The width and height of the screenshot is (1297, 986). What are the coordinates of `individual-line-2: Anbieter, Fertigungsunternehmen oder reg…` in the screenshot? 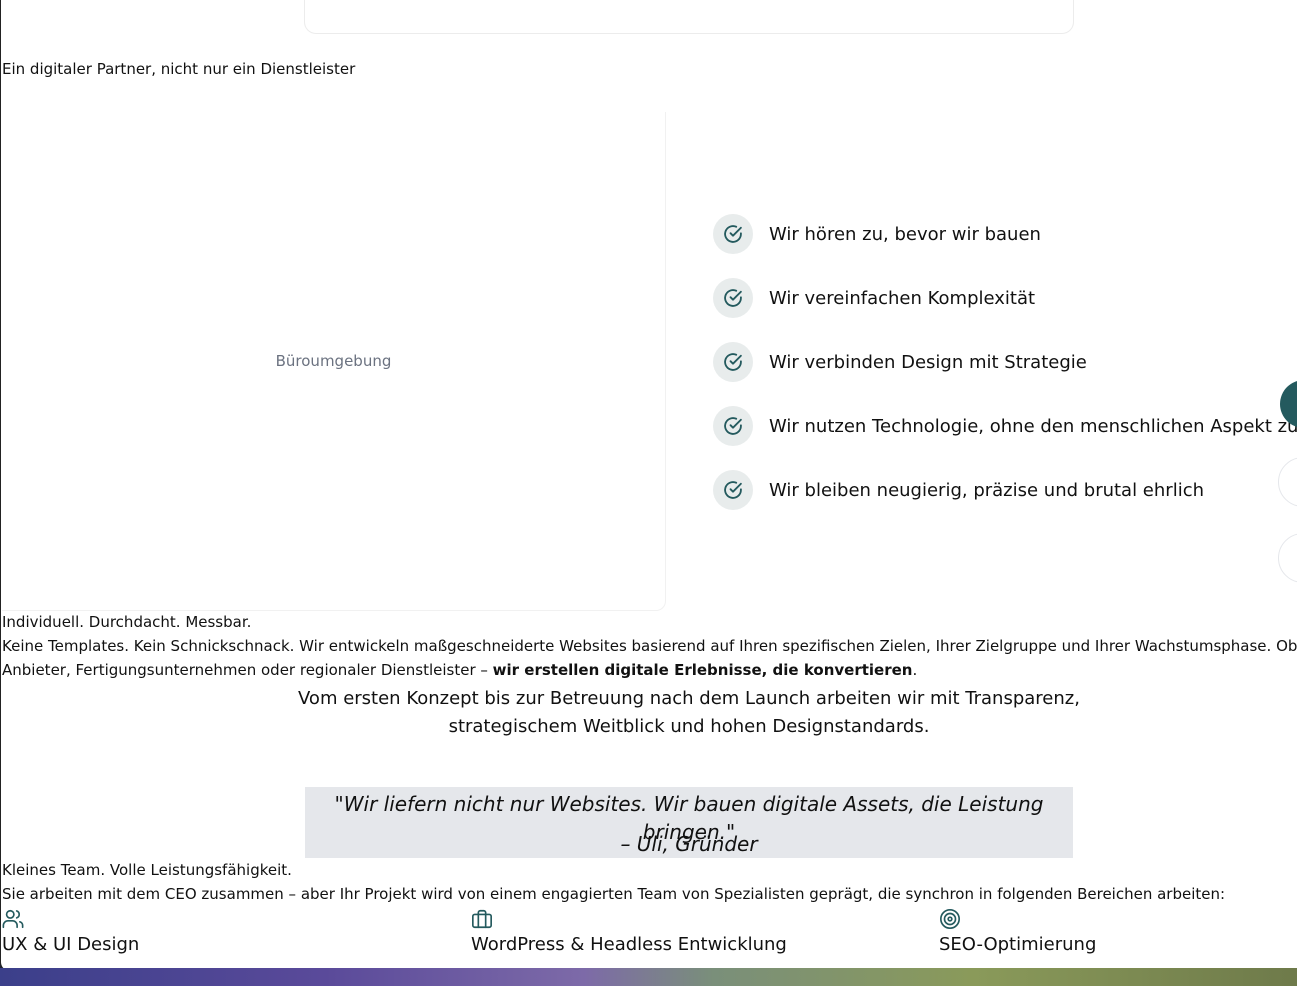 It's located at (459, 670).